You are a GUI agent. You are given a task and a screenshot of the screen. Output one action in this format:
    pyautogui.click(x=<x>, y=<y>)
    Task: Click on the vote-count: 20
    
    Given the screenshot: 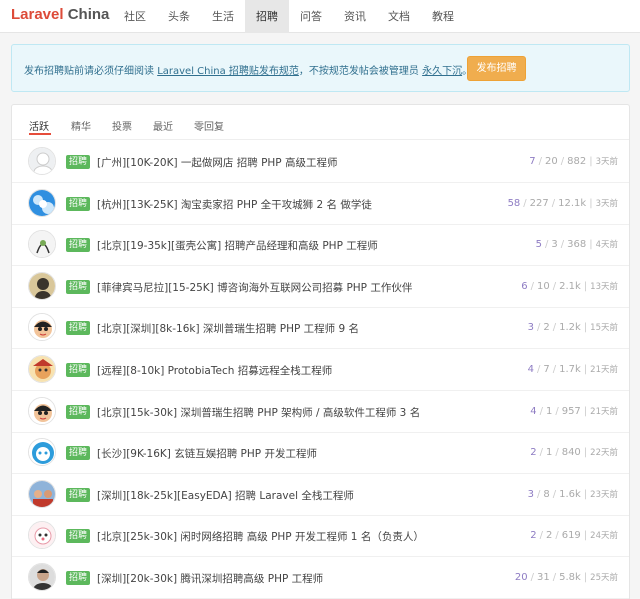 What is the action you would take?
    pyautogui.click(x=551, y=161)
    